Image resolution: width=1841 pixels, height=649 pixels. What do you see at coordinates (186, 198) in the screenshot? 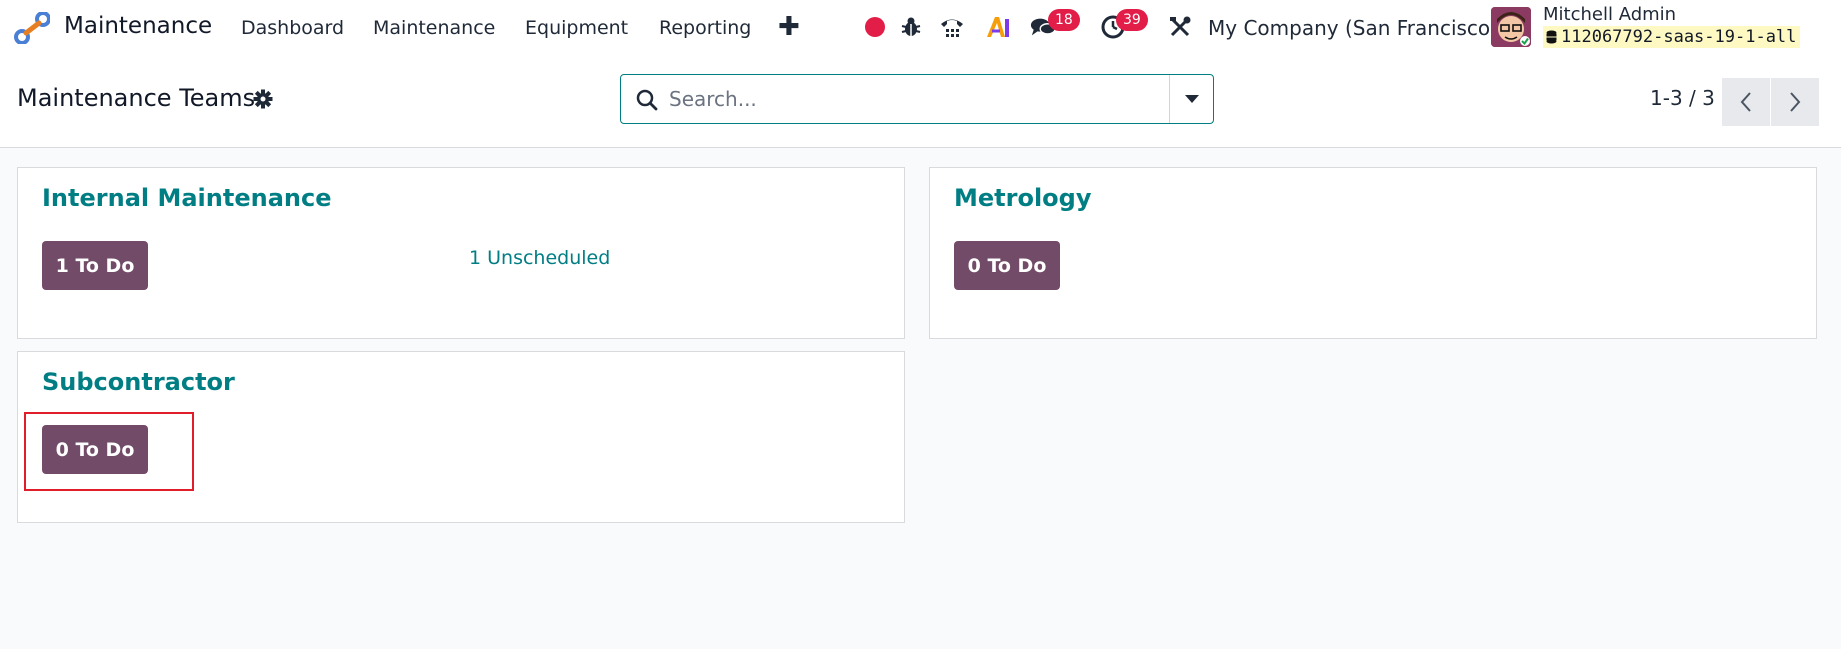
I see `team-name: Internal Maintenance` at bounding box center [186, 198].